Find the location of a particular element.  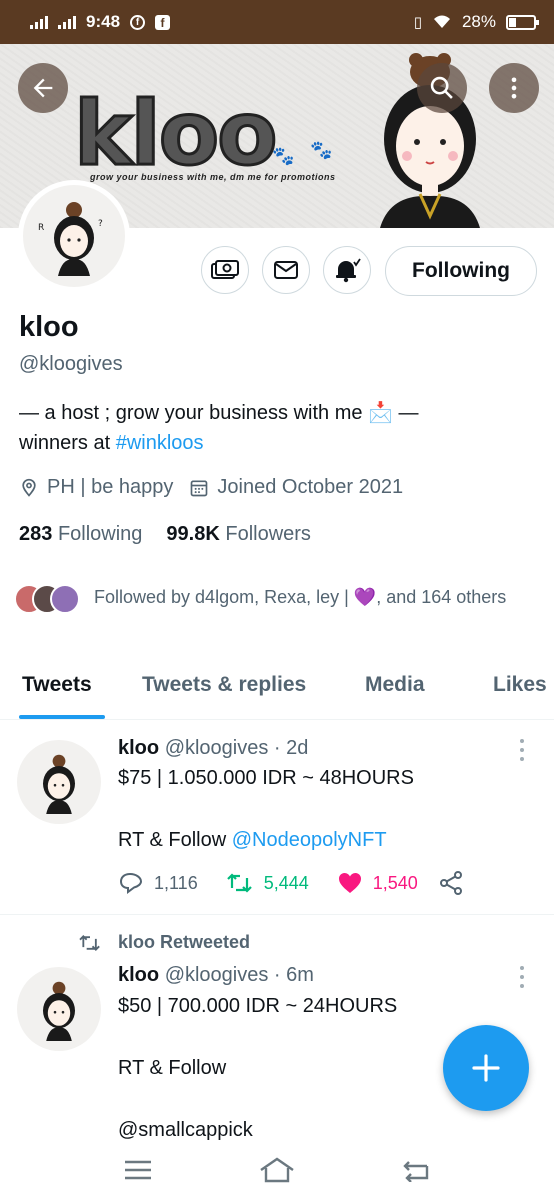

avatar-illustration: R ? is located at coordinates (70, 239).